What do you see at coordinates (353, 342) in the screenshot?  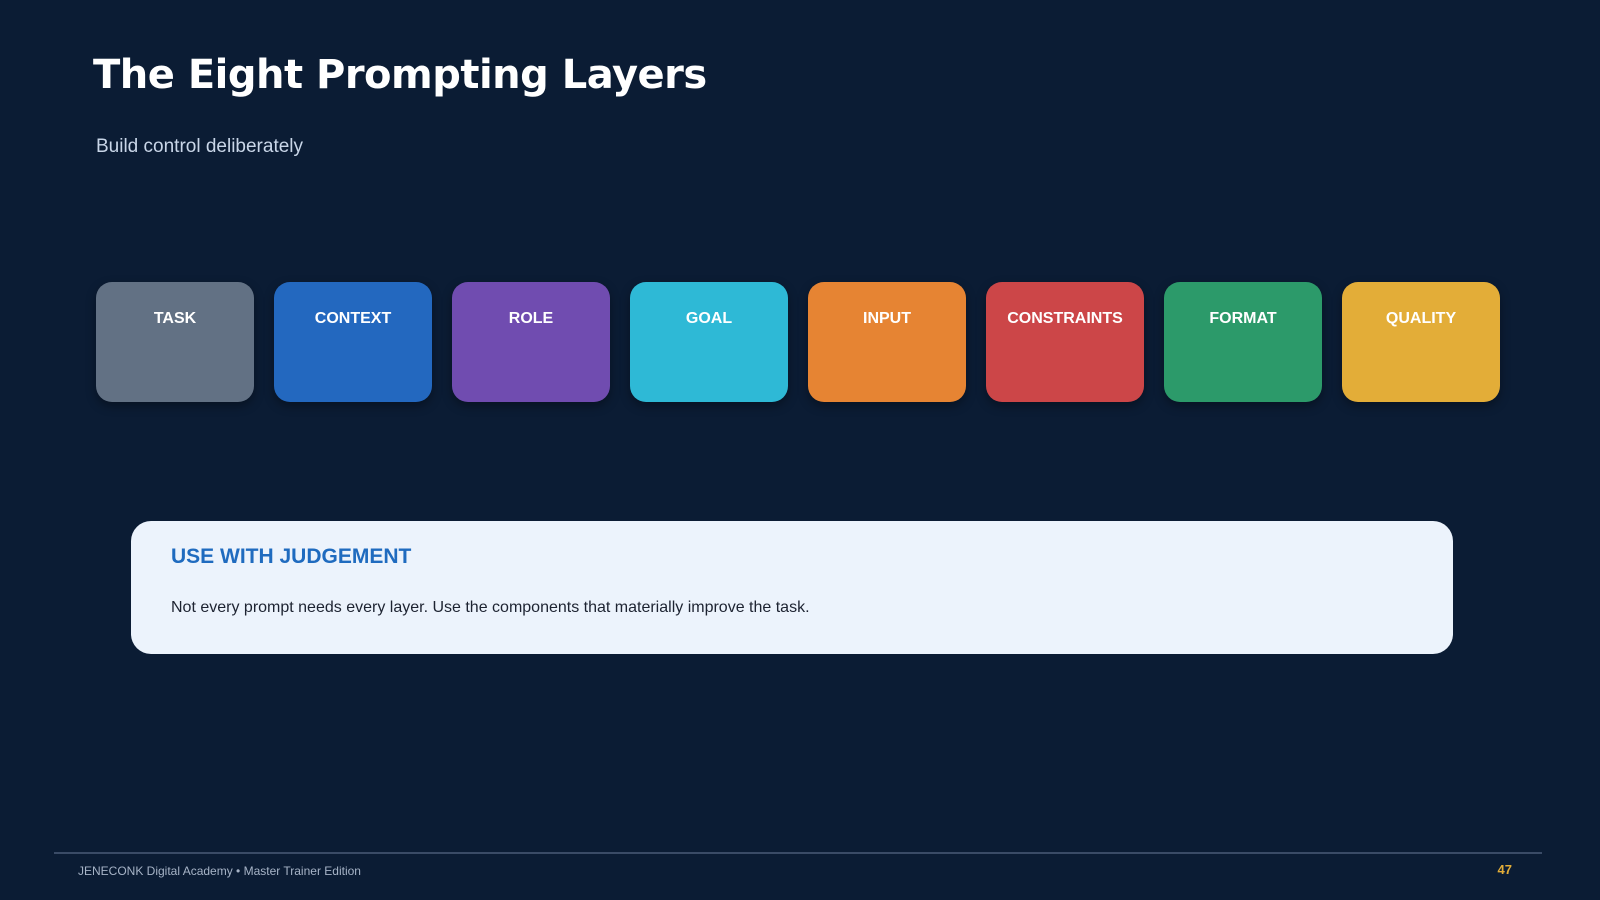 I see `layer-card-context: CONTEXT` at bounding box center [353, 342].